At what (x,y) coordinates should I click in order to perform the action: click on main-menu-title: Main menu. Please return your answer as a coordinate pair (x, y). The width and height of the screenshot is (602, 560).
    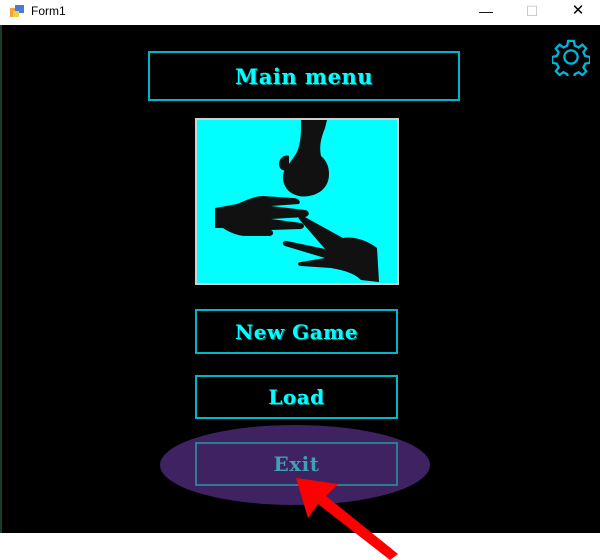
    Looking at the image, I should click on (304, 76).